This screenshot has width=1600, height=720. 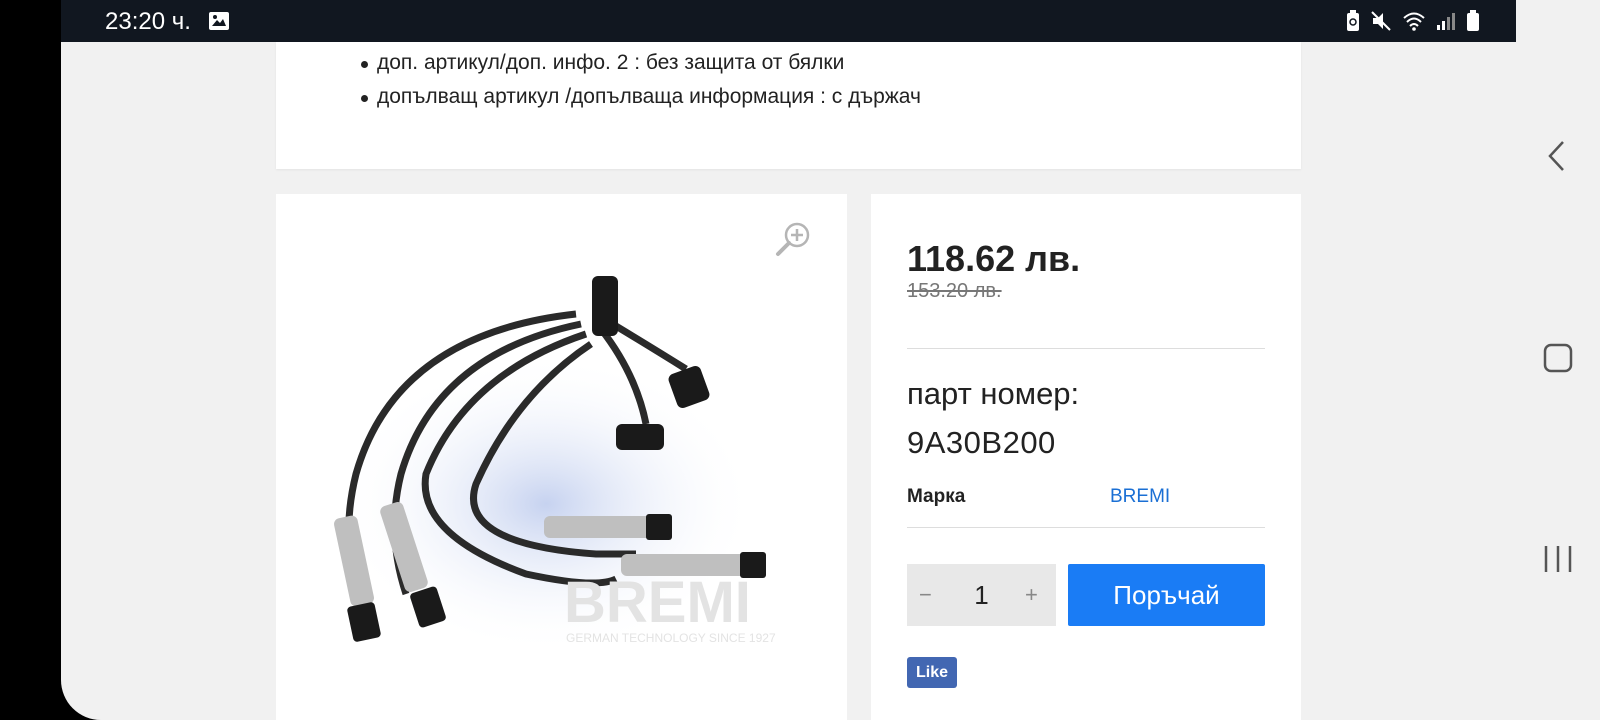 What do you see at coordinates (1140, 497) in the screenshot?
I see `brand-link: BREMI` at bounding box center [1140, 497].